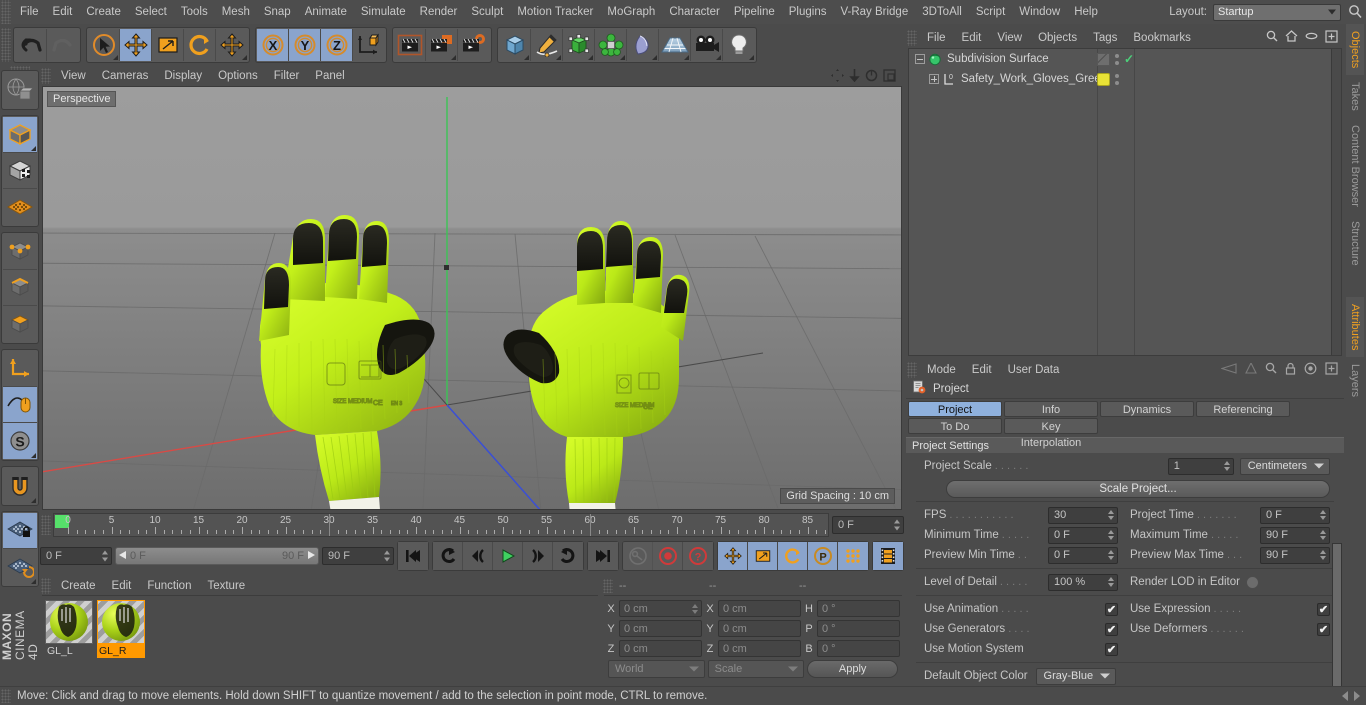 The width and height of the screenshot is (1366, 705). I want to click on object-tree-row-gloves: 0 Safety_Work_Gloves_Green, so click(1125, 79).